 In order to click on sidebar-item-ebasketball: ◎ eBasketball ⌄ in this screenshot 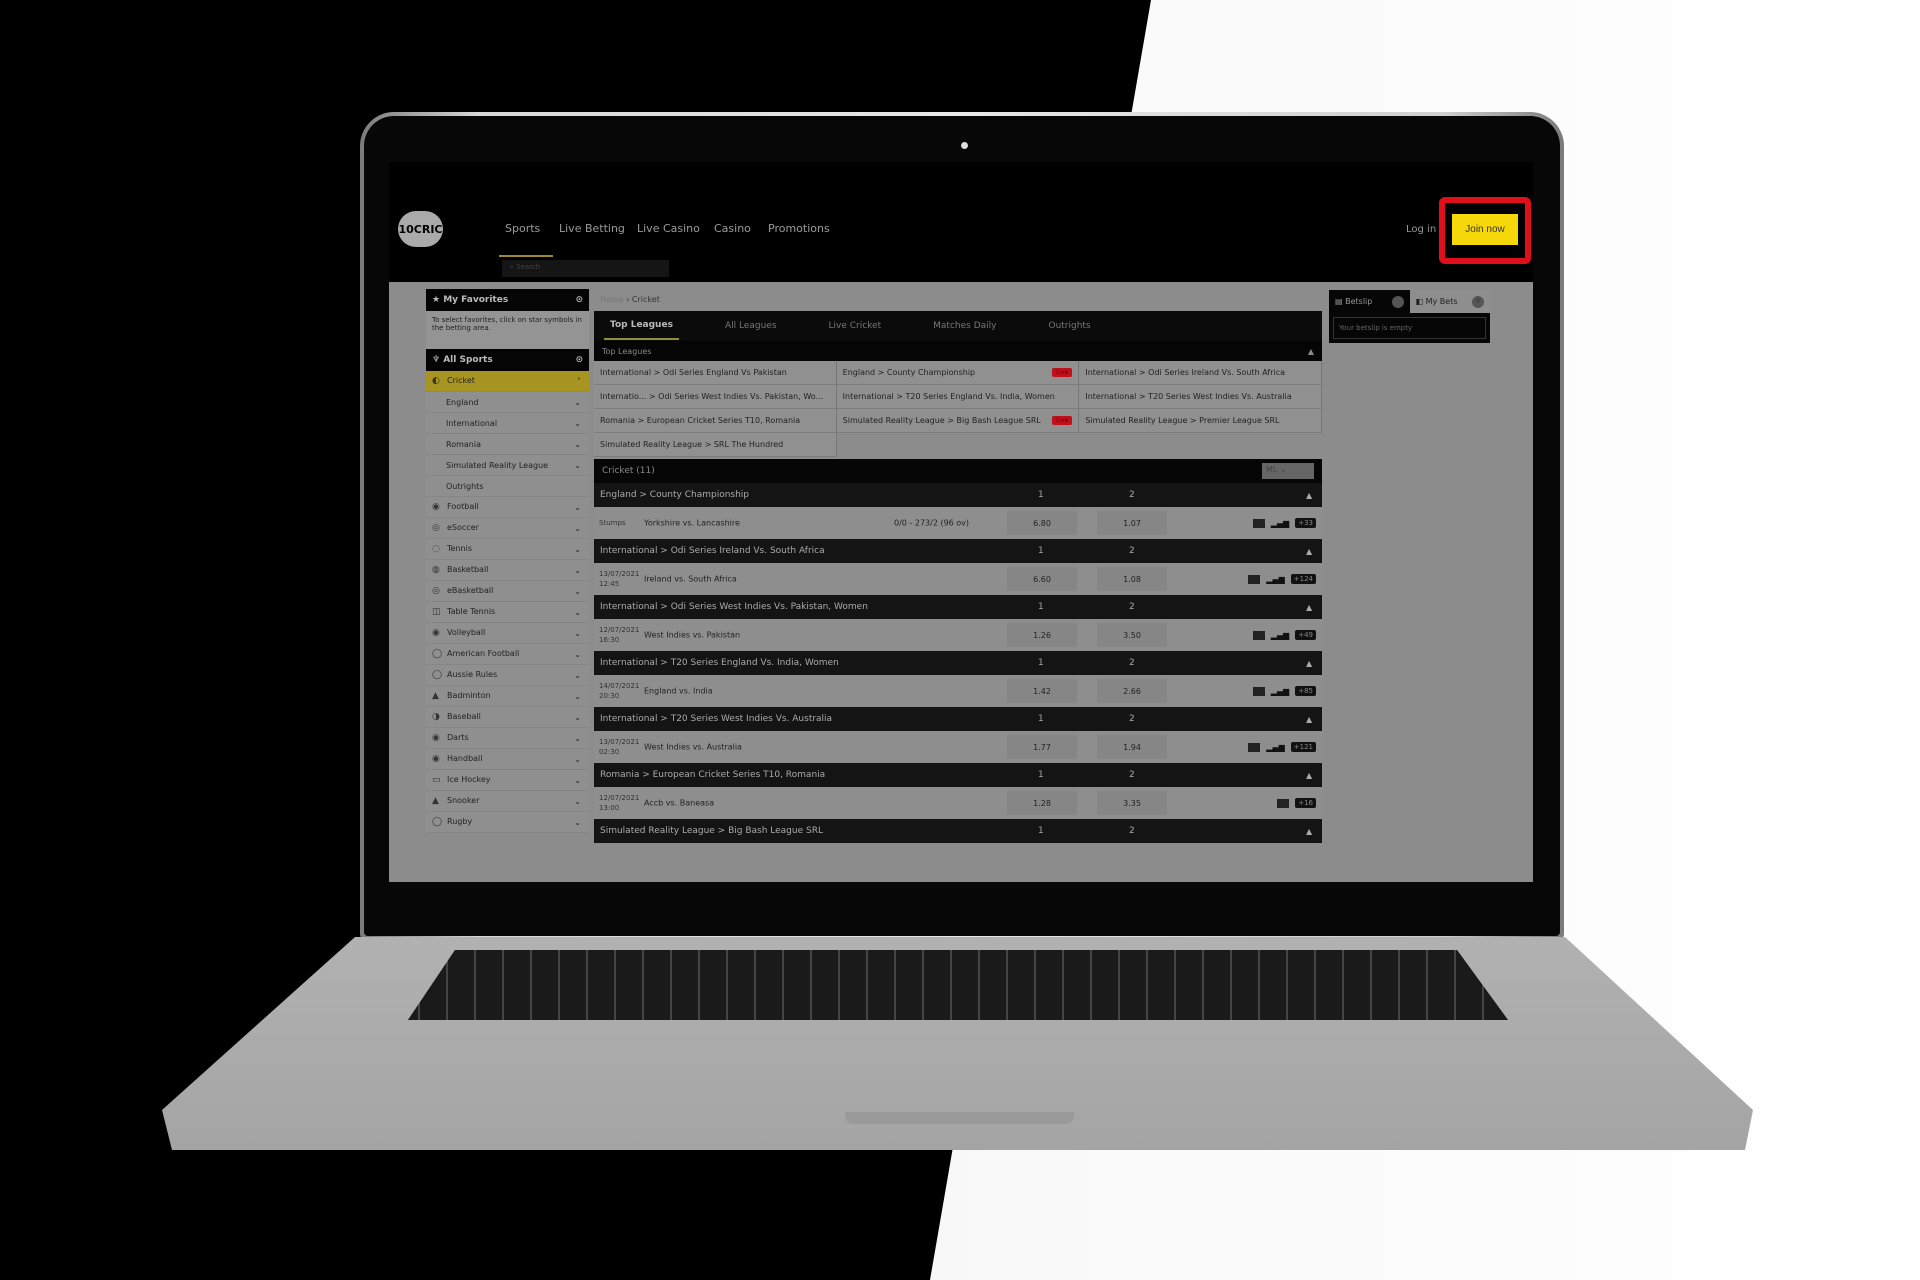, I will do `click(507, 591)`.